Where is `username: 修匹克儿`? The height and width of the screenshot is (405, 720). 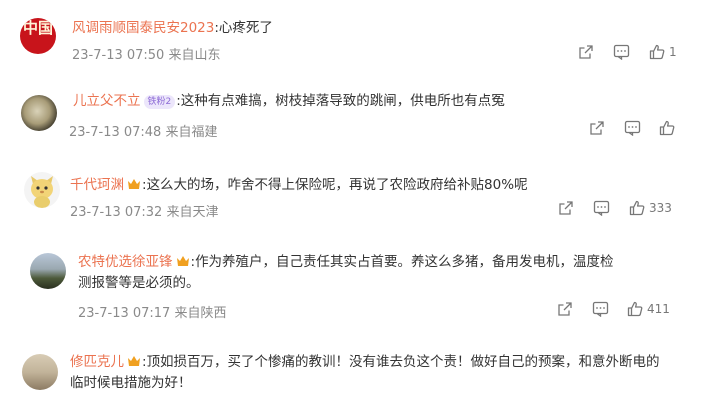 username: 修匹克儿 is located at coordinates (97, 362).